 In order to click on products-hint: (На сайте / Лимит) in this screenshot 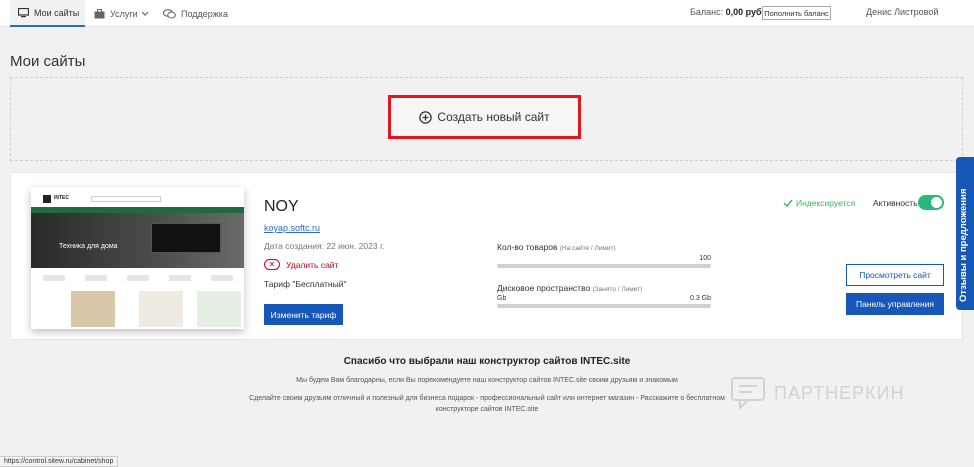, I will do `click(587, 248)`.